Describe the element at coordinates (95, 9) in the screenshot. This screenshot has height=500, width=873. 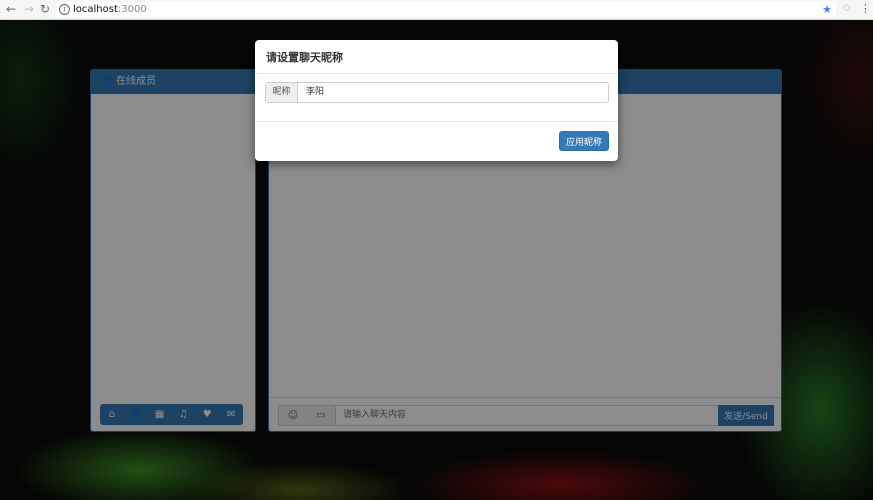
I see `url-host: localhost` at that location.